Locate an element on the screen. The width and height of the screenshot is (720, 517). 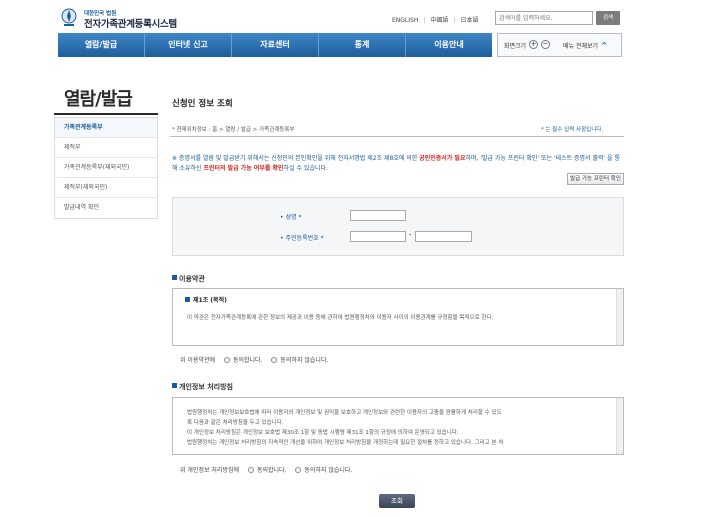
search-input is located at coordinates (544, 18).